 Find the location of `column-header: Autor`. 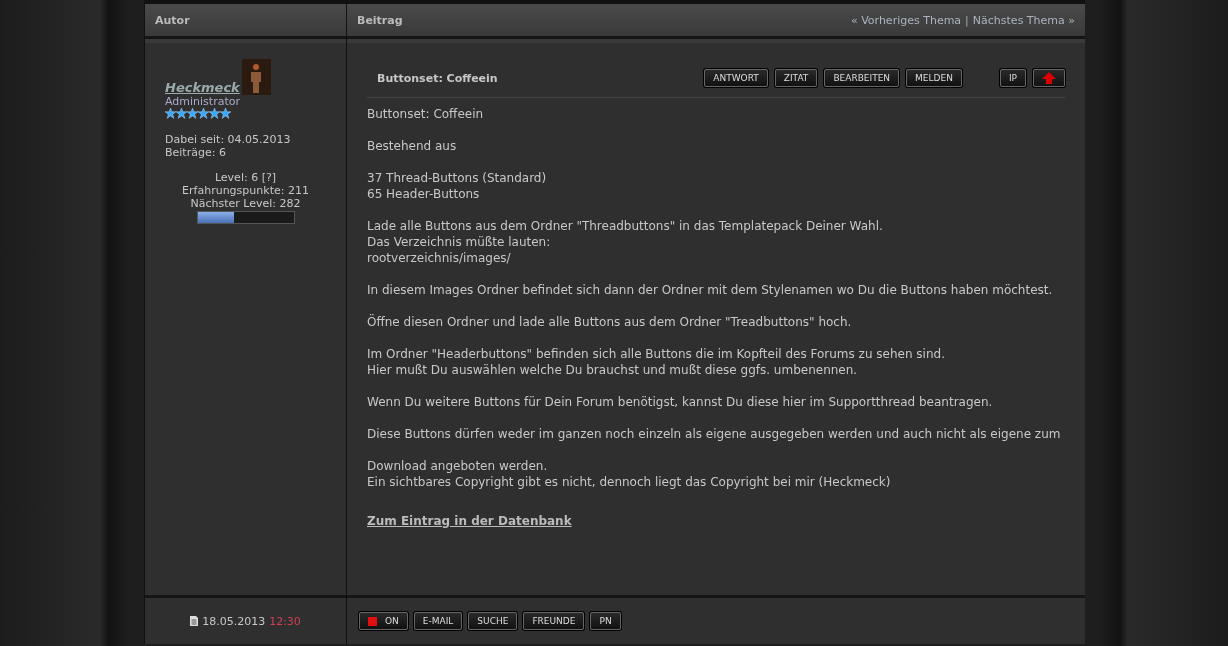

column-header: Autor is located at coordinates (245, 21).